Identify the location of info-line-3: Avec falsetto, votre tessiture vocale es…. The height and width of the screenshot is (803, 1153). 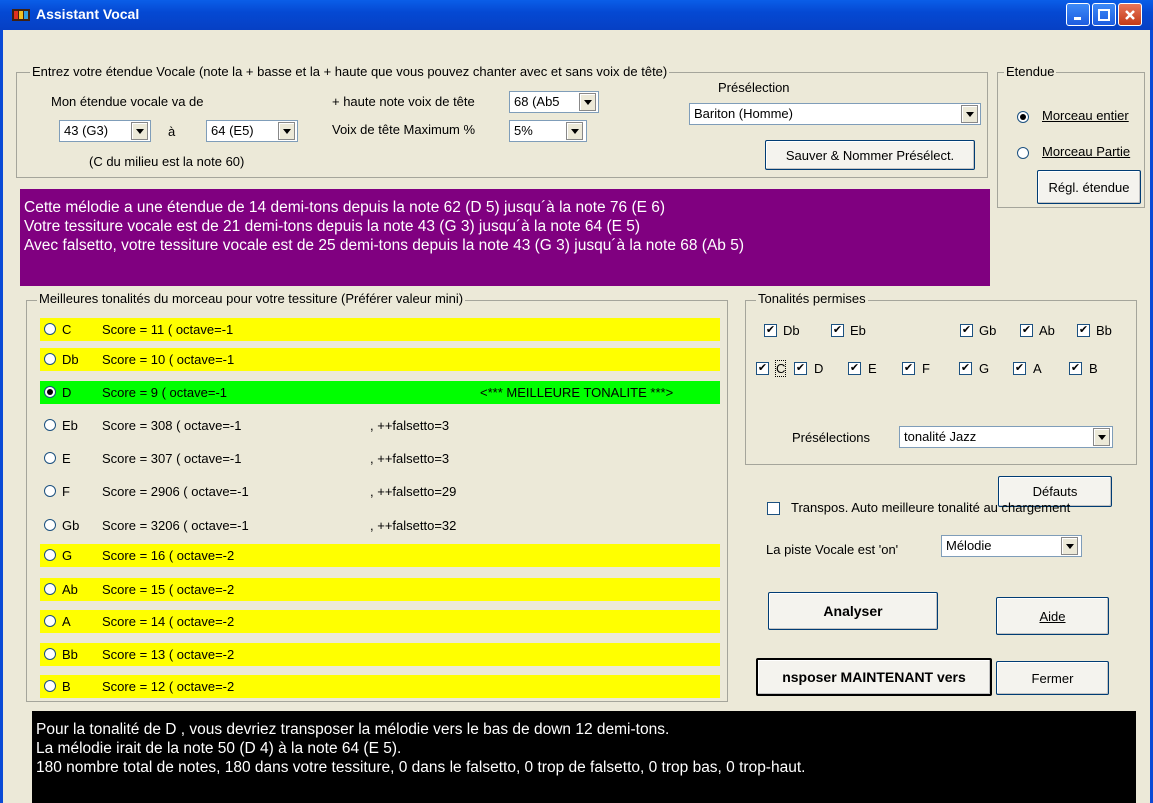
(384, 245).